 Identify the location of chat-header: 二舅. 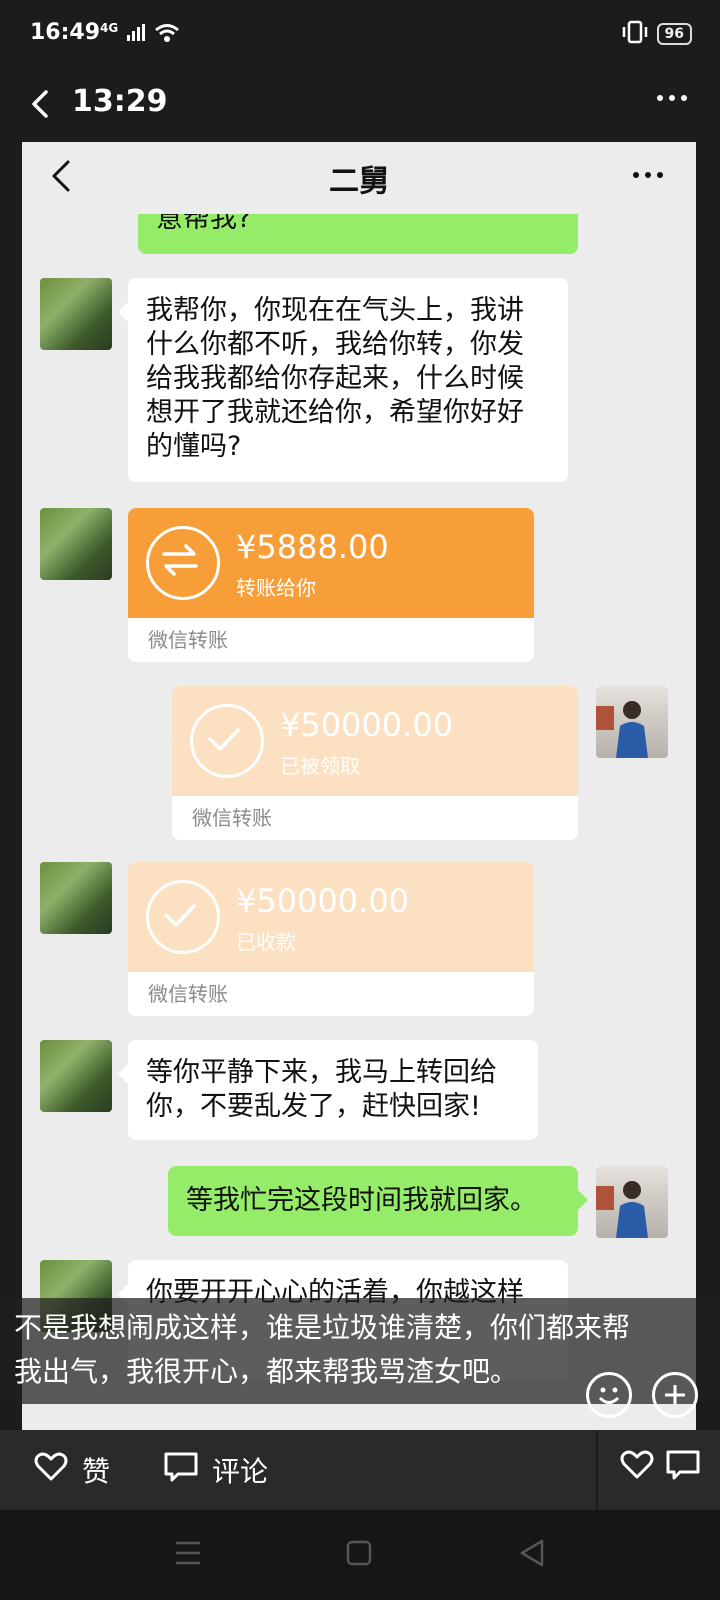
(359, 178).